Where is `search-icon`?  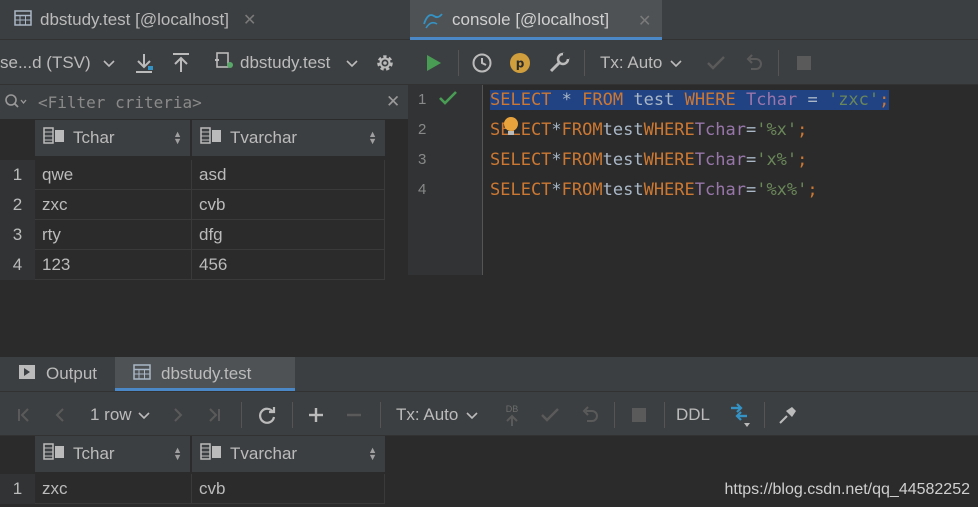
search-icon is located at coordinates (16, 104).